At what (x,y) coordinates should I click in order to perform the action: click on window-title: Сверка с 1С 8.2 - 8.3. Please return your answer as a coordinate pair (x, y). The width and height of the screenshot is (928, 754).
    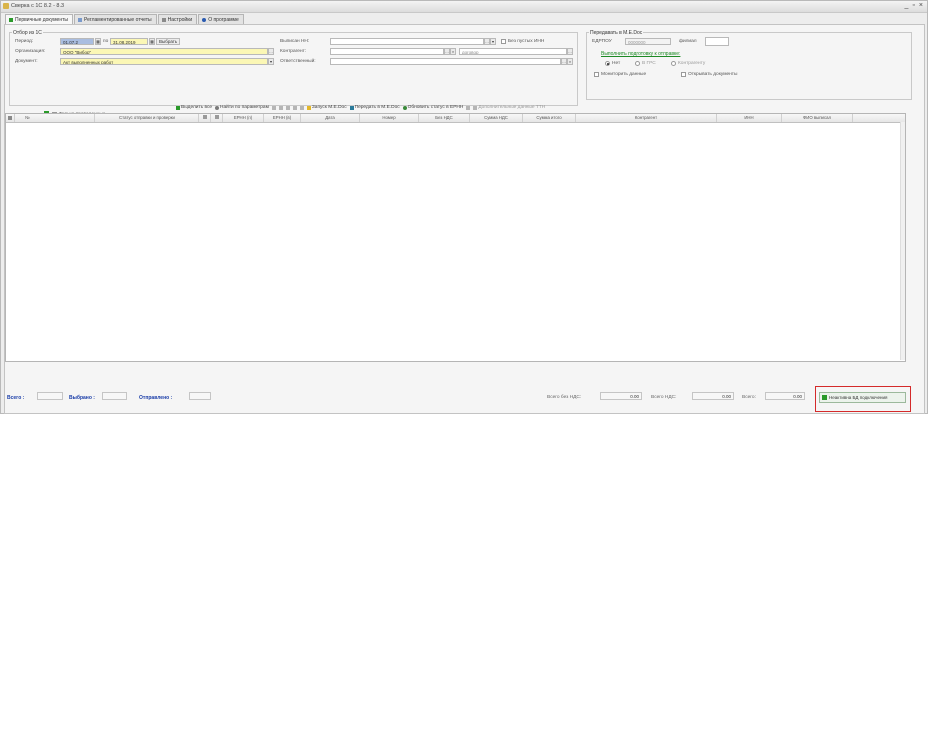
    Looking at the image, I should click on (38, 6).